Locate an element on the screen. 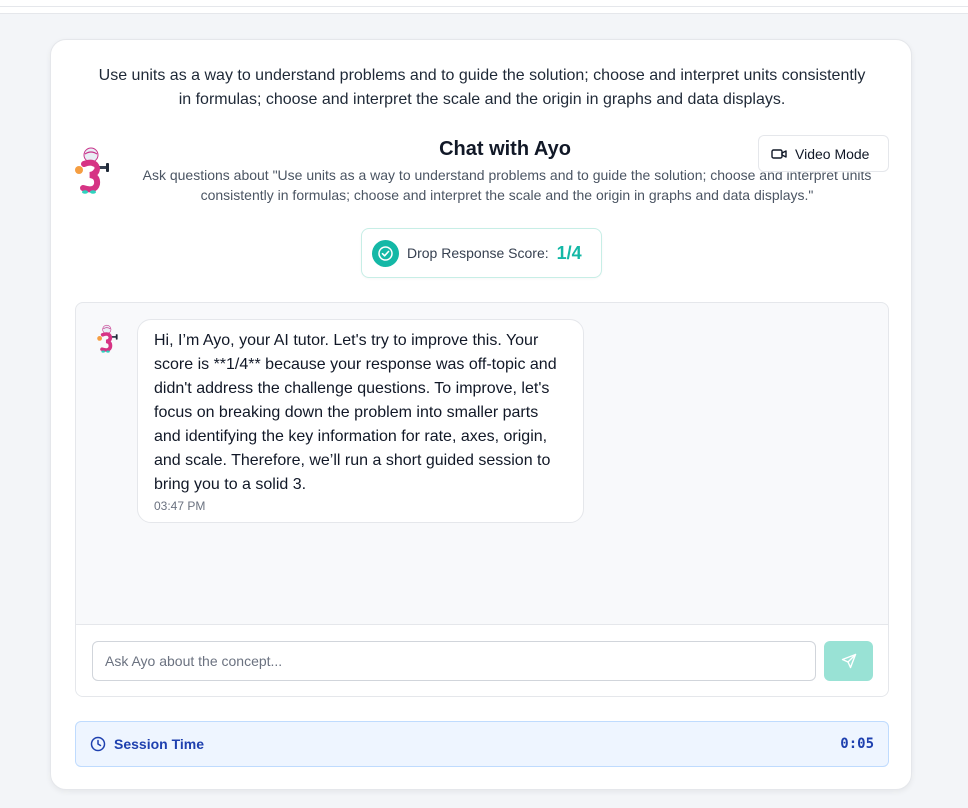  session-time-value: 0:05 is located at coordinates (857, 744).